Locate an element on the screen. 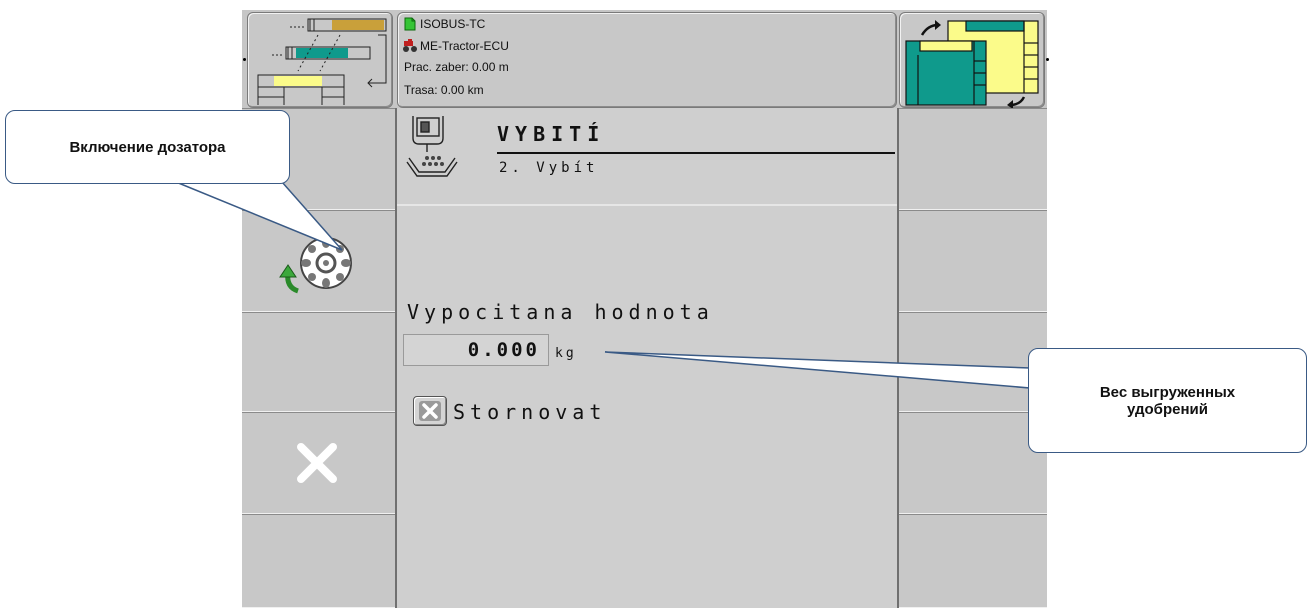  callout-doser: Включение дозатора is located at coordinates (147, 147).